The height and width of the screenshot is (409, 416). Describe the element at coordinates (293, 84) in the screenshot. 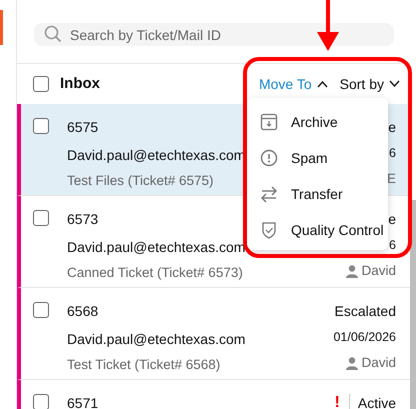

I see `move-to-dropdown: Move To` at that location.